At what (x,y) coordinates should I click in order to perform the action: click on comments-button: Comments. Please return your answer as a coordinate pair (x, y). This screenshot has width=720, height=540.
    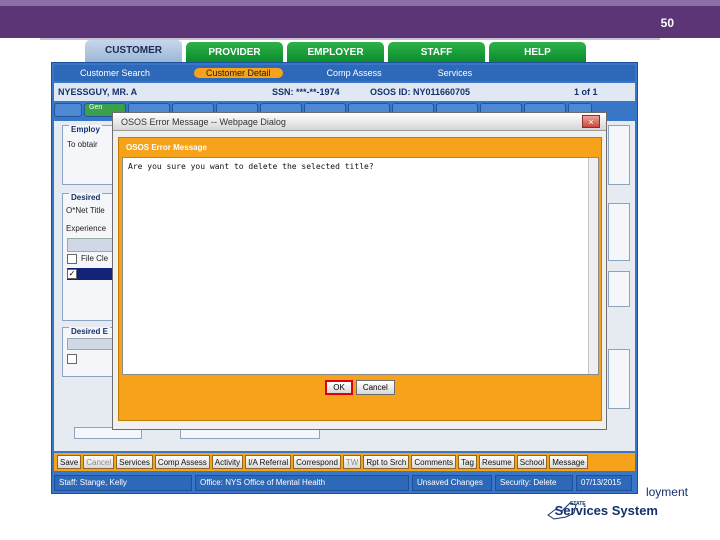
    Looking at the image, I should click on (434, 462).